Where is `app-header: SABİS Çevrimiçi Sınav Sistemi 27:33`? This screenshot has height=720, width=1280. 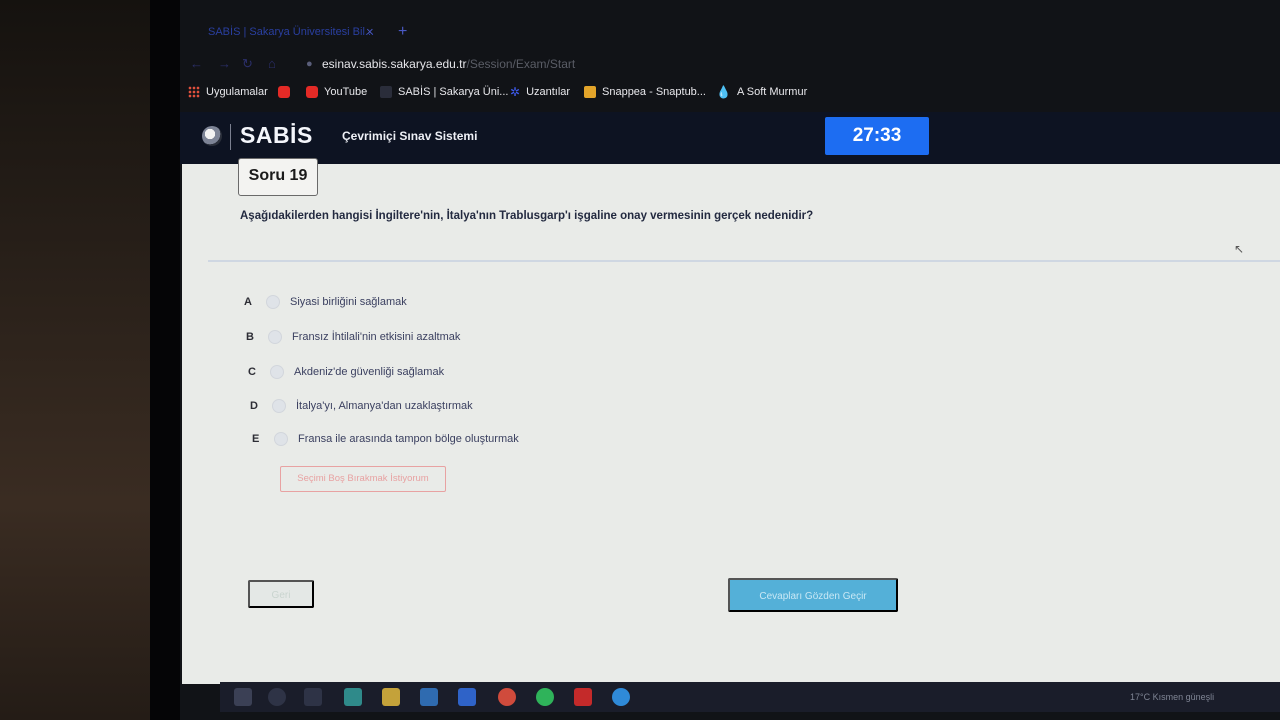
app-header: SABİS Çevrimiçi Sınav Sistemi 27:33 is located at coordinates (730, 138).